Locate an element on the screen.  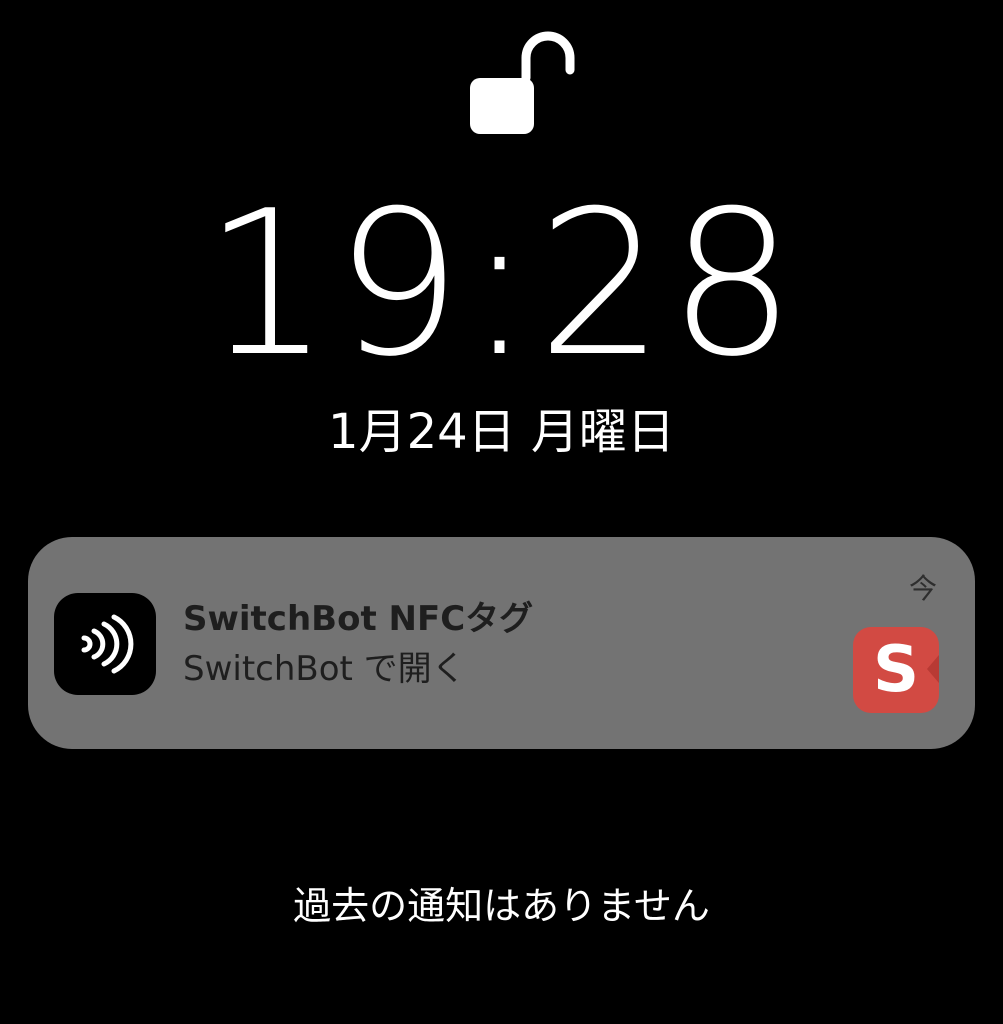
unlocked-padlock-icon is located at coordinates (521, 85).